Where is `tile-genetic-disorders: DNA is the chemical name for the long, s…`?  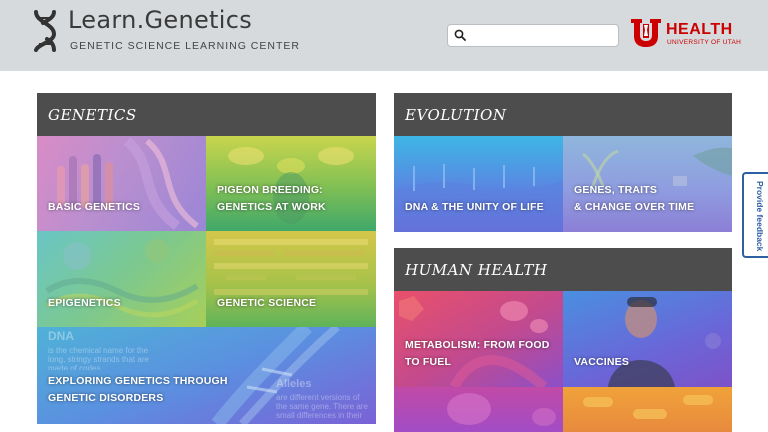 tile-genetic-disorders: DNA is the chemical name for the long, s… is located at coordinates (206, 375).